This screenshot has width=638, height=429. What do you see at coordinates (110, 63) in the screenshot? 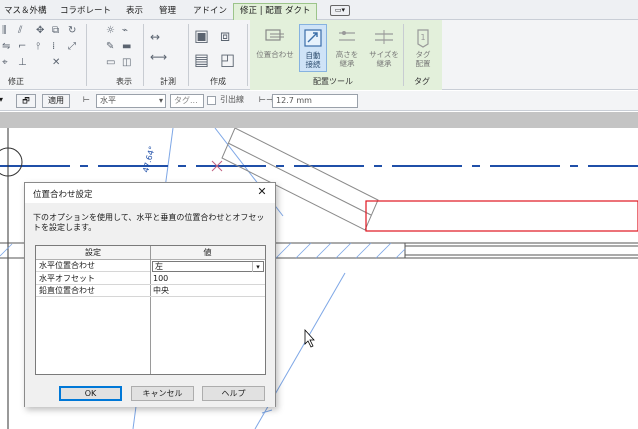
I see `hide-element-icon: ▭` at bounding box center [110, 63].